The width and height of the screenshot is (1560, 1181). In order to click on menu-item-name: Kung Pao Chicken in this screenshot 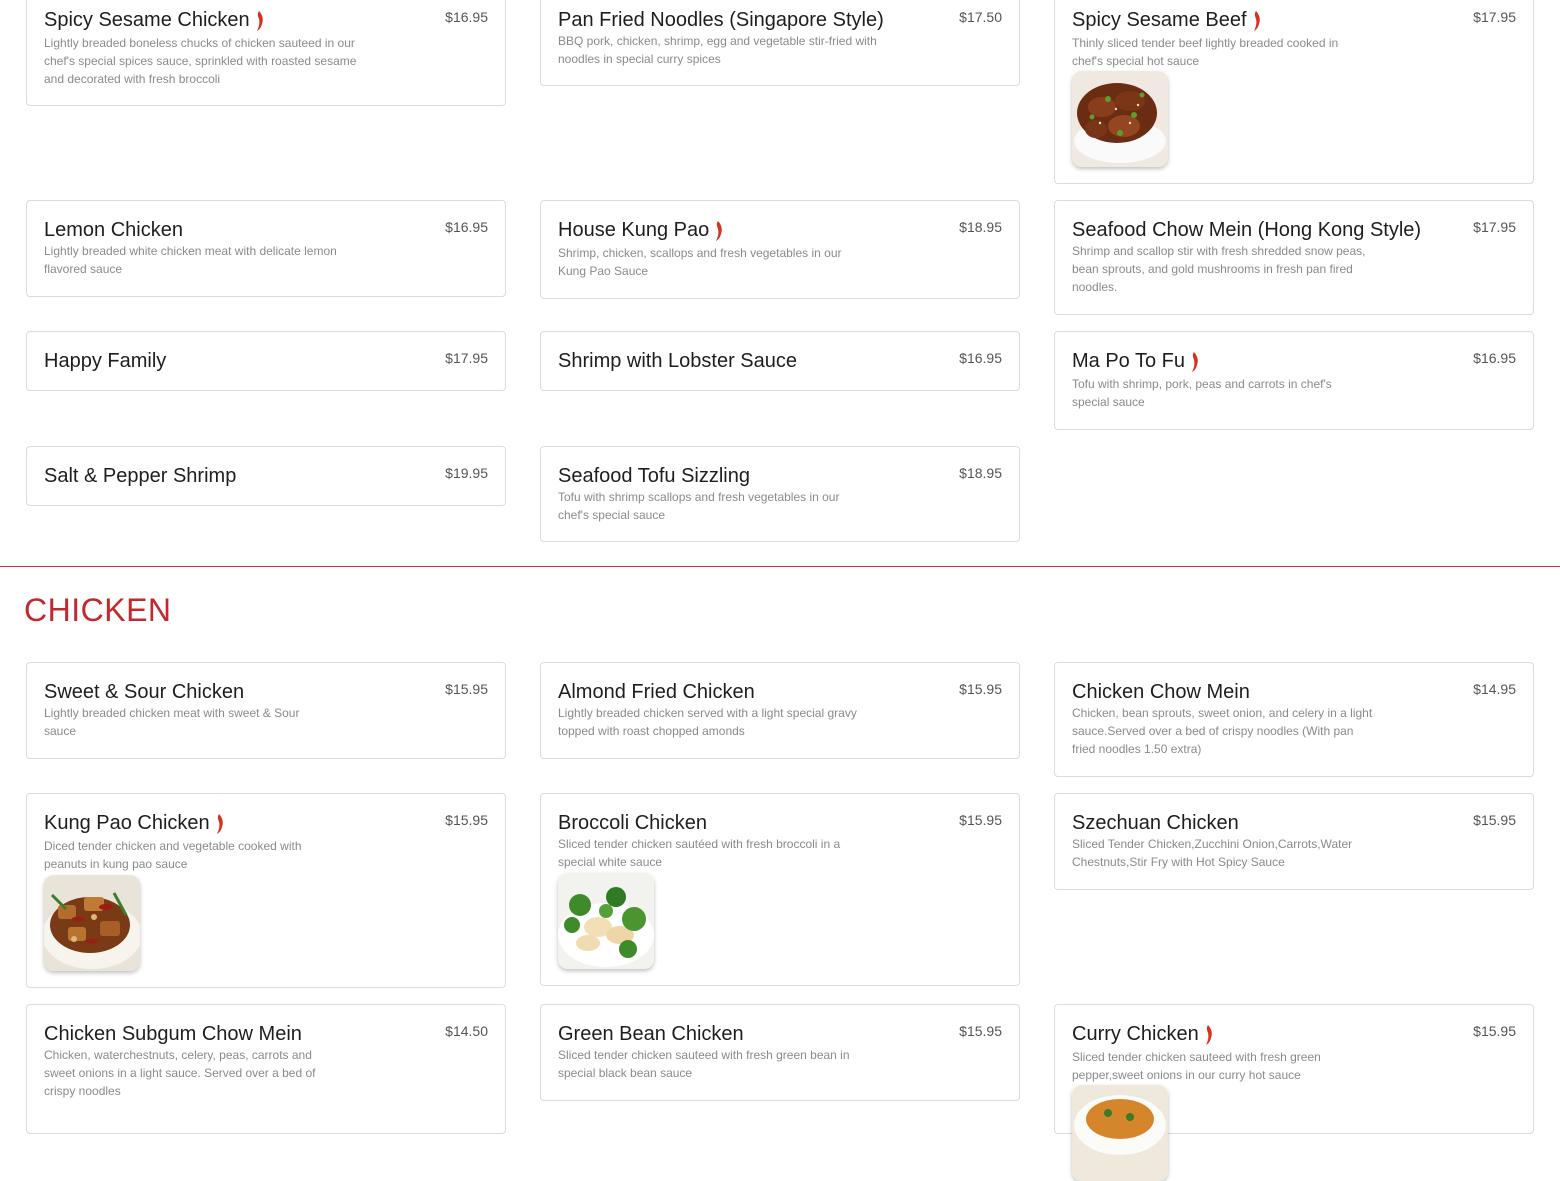, I will do `click(134, 823)`.